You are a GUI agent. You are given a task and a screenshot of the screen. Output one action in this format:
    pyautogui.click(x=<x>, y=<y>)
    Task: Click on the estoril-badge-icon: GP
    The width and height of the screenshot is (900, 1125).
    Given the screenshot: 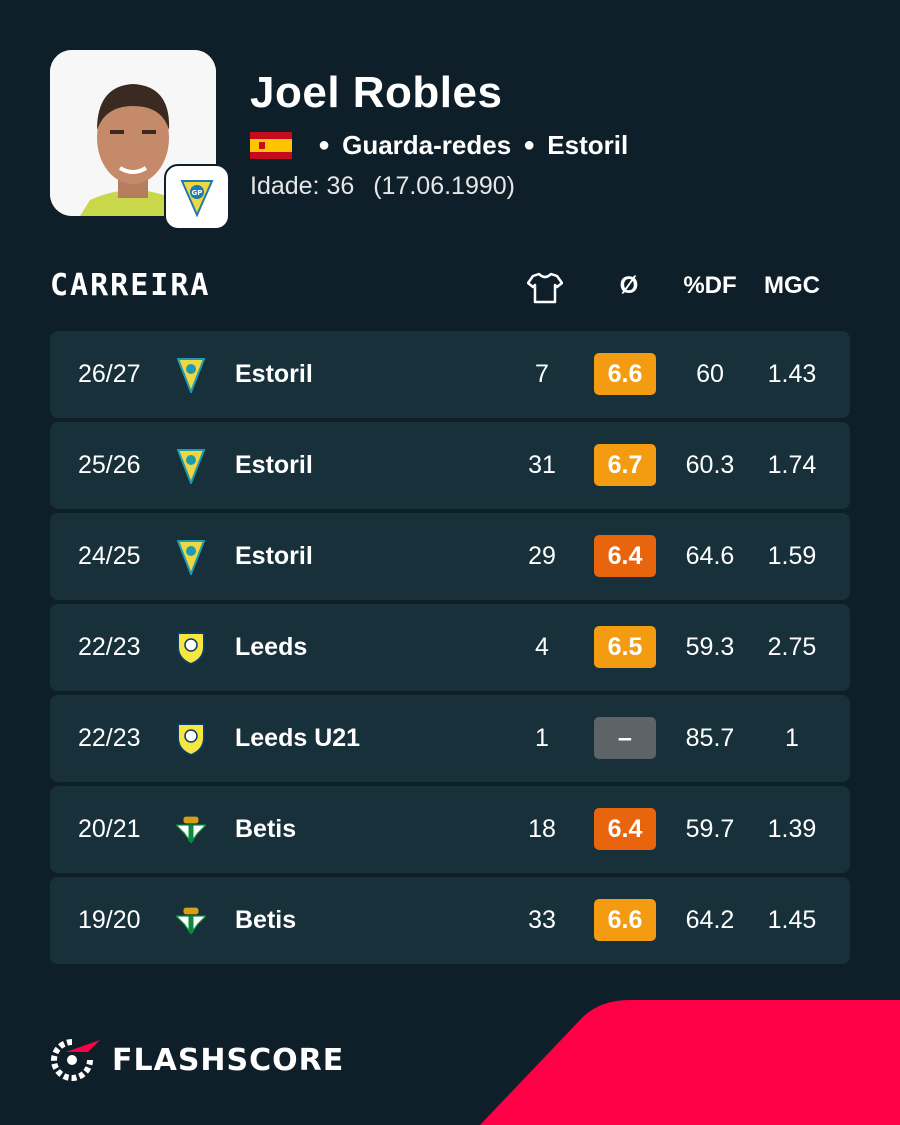 What is the action you would take?
    pyautogui.click(x=197, y=197)
    